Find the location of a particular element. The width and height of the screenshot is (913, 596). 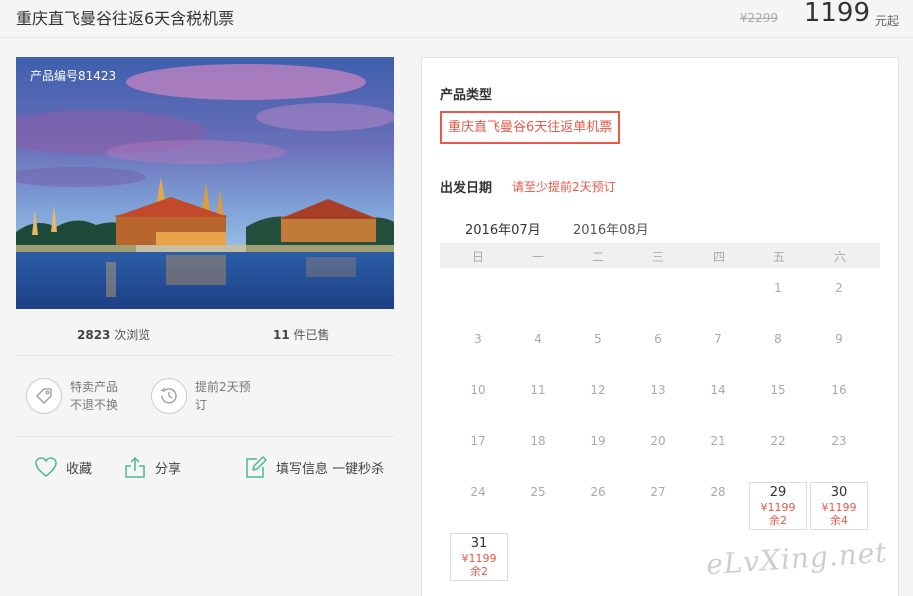

product-title: 重庆直飞曼谷往返6天含税机票 is located at coordinates (125, 18).